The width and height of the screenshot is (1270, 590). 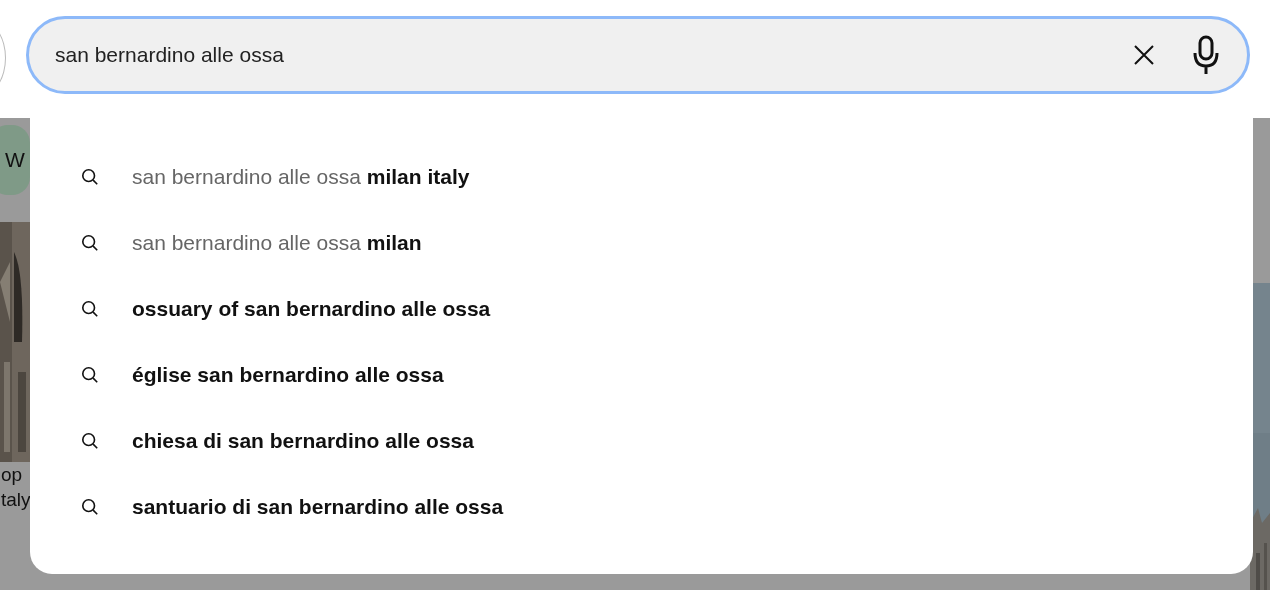 What do you see at coordinates (318, 507) in the screenshot?
I see `suggestion-item: santuario di san bernardino alle ossa` at bounding box center [318, 507].